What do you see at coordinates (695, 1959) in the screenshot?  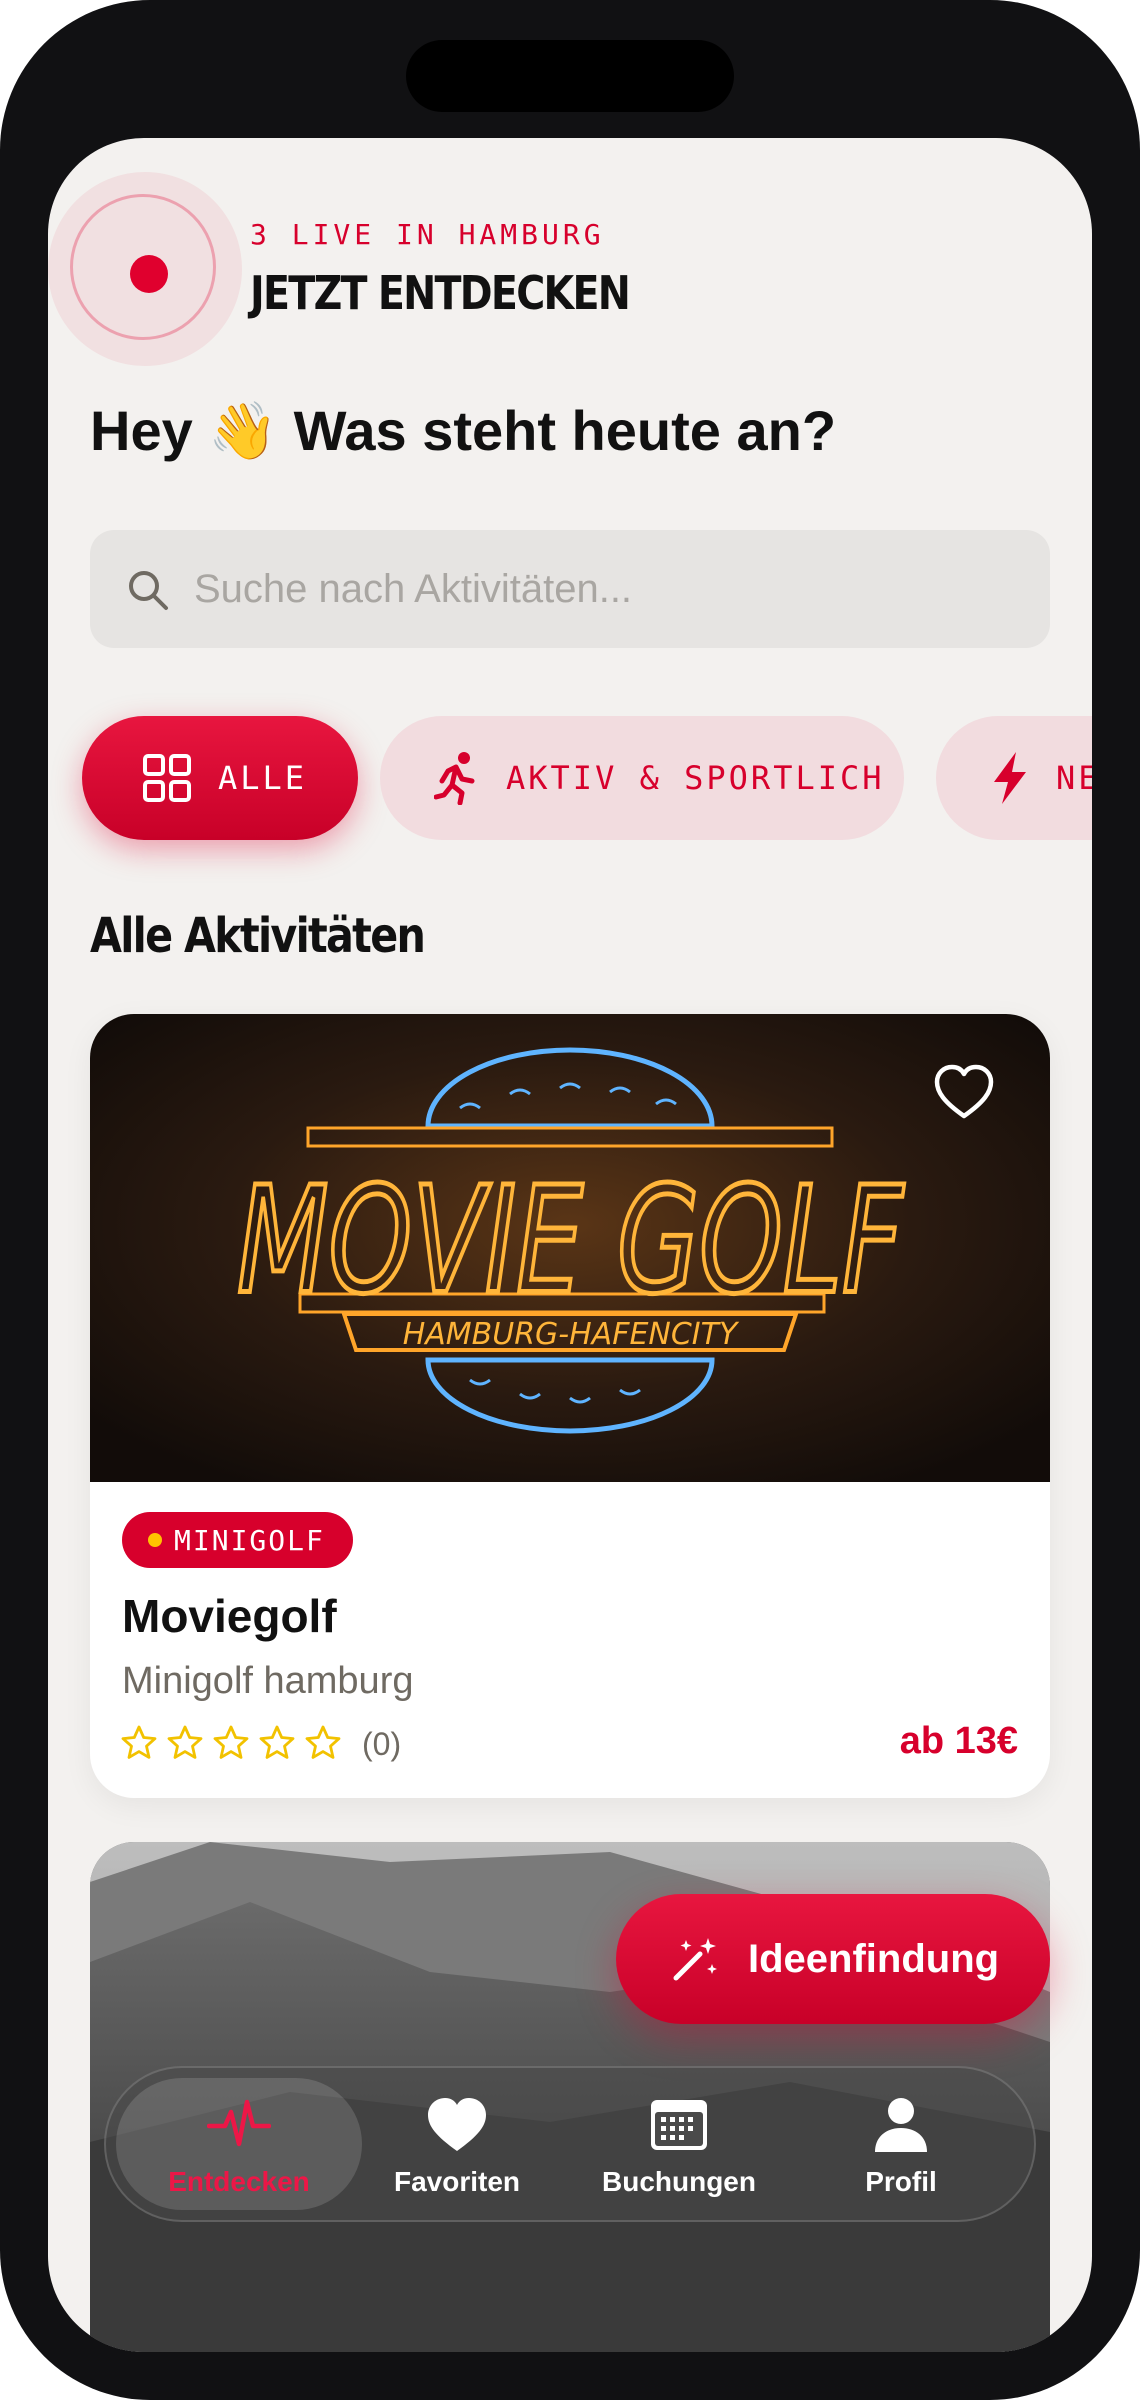 I see `magic-wand-icon` at bounding box center [695, 1959].